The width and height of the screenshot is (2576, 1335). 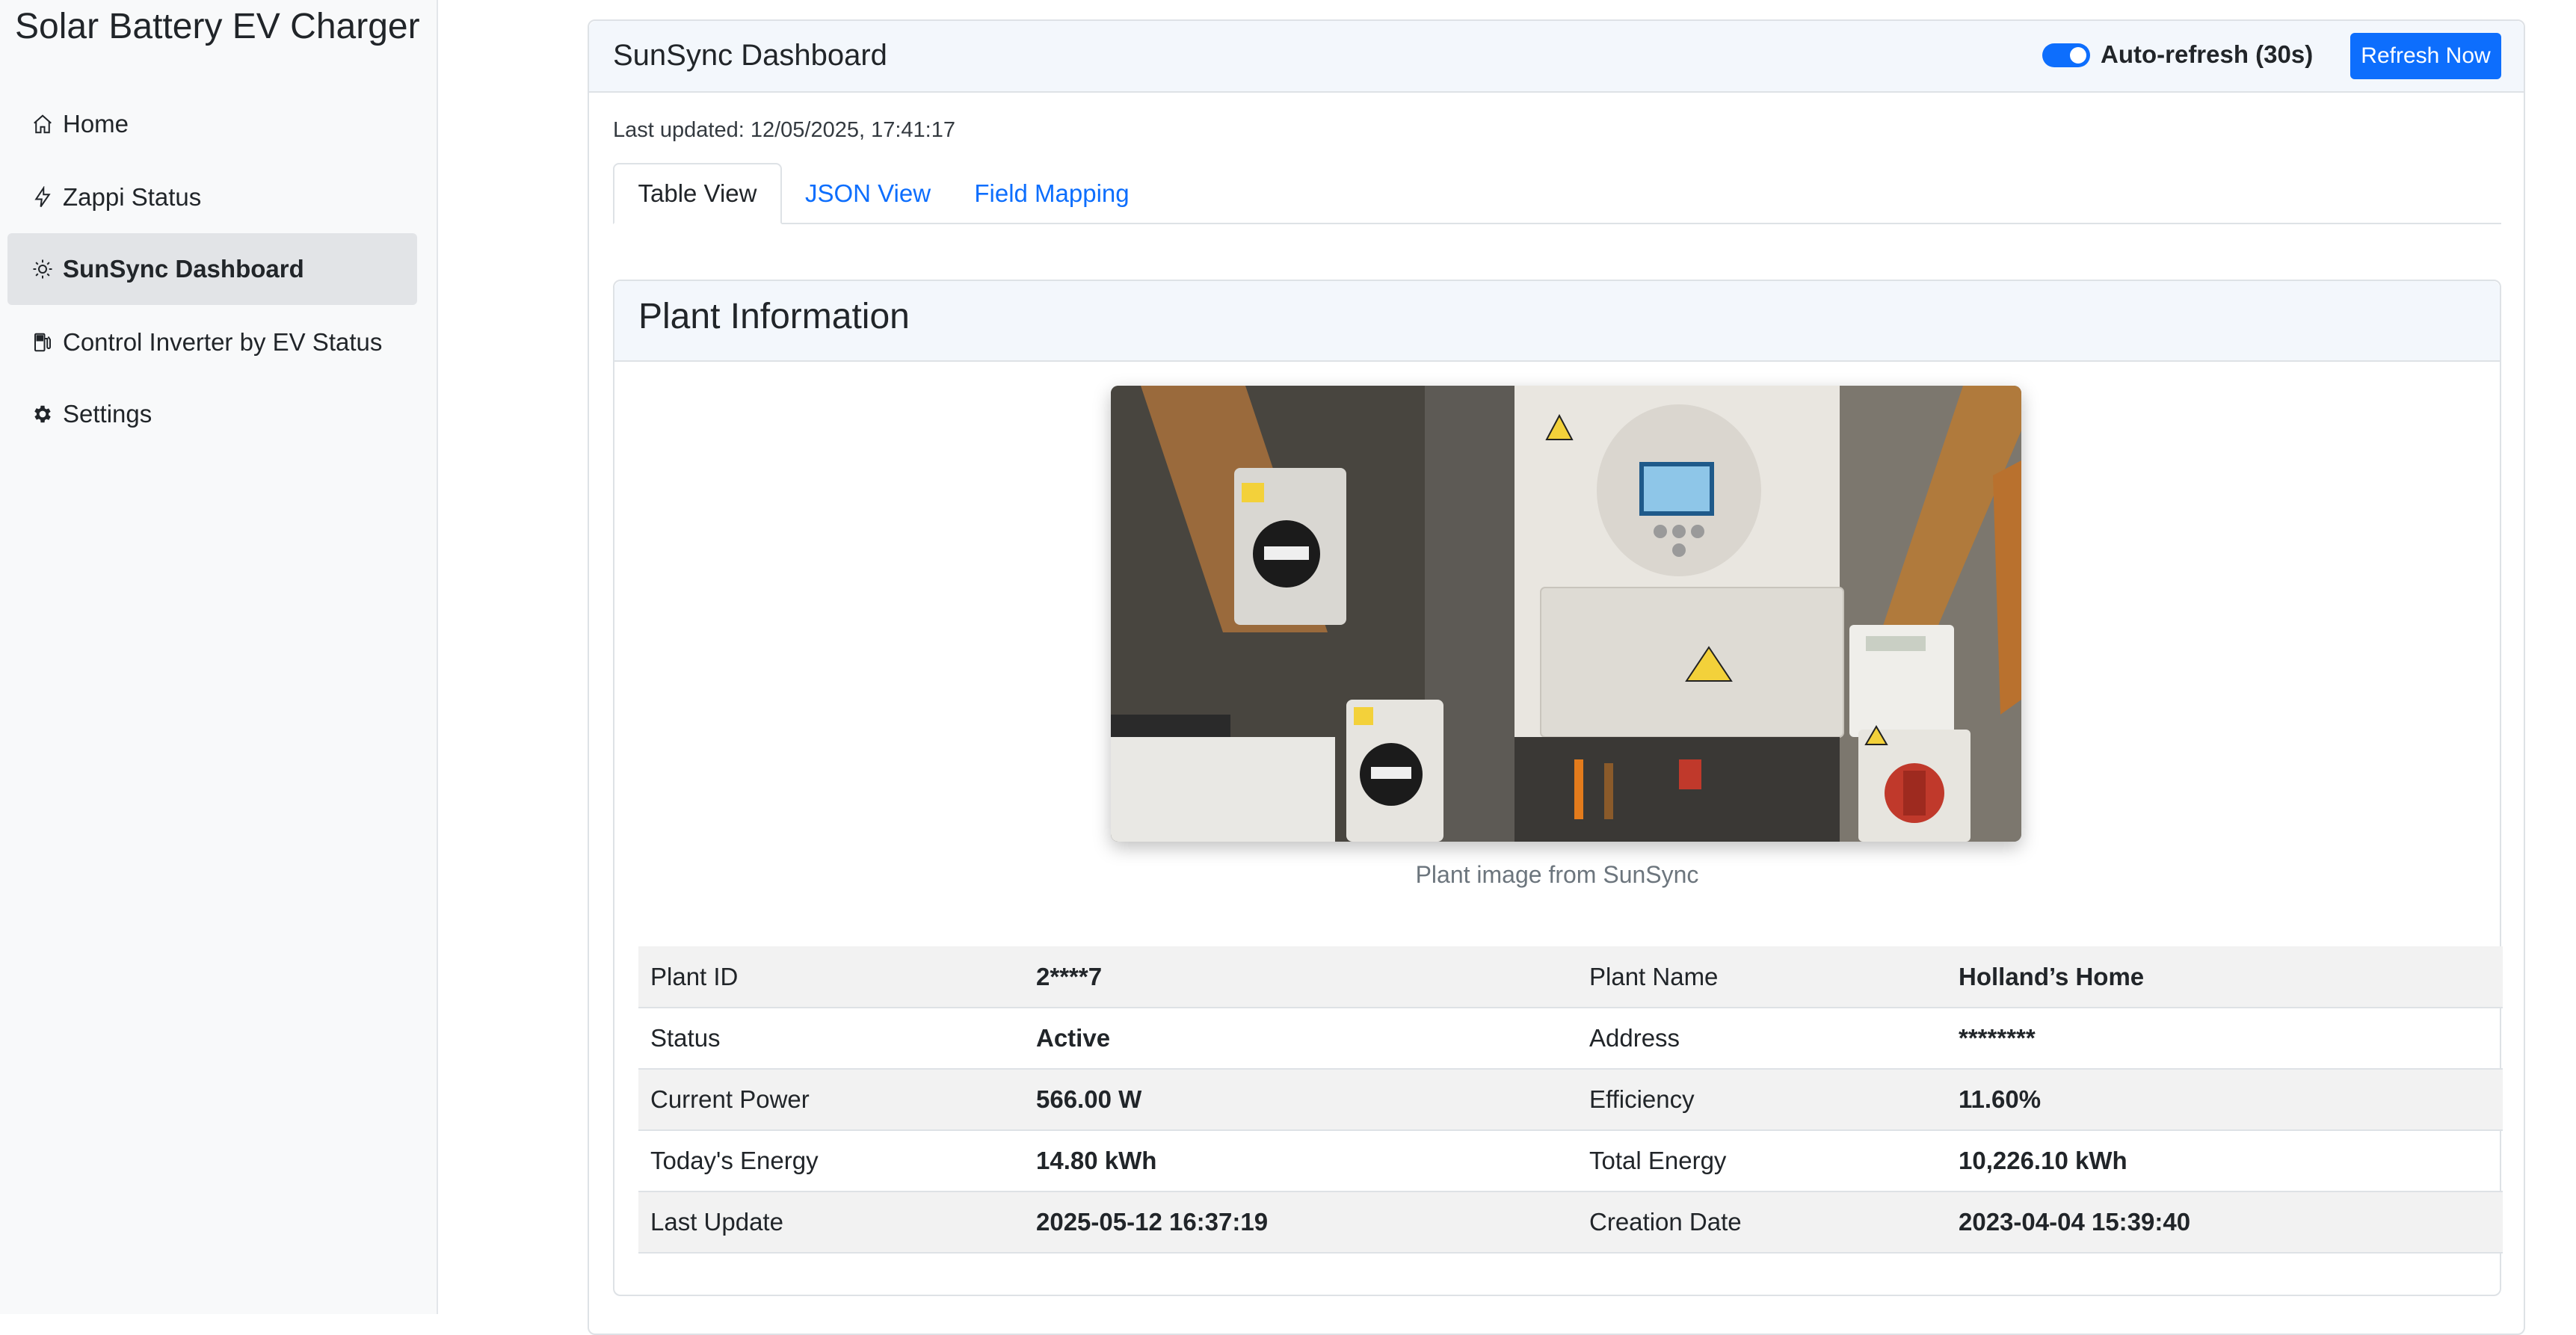 I want to click on last-update-value: 2025-05-12 16:37:19, so click(x=1152, y=1222).